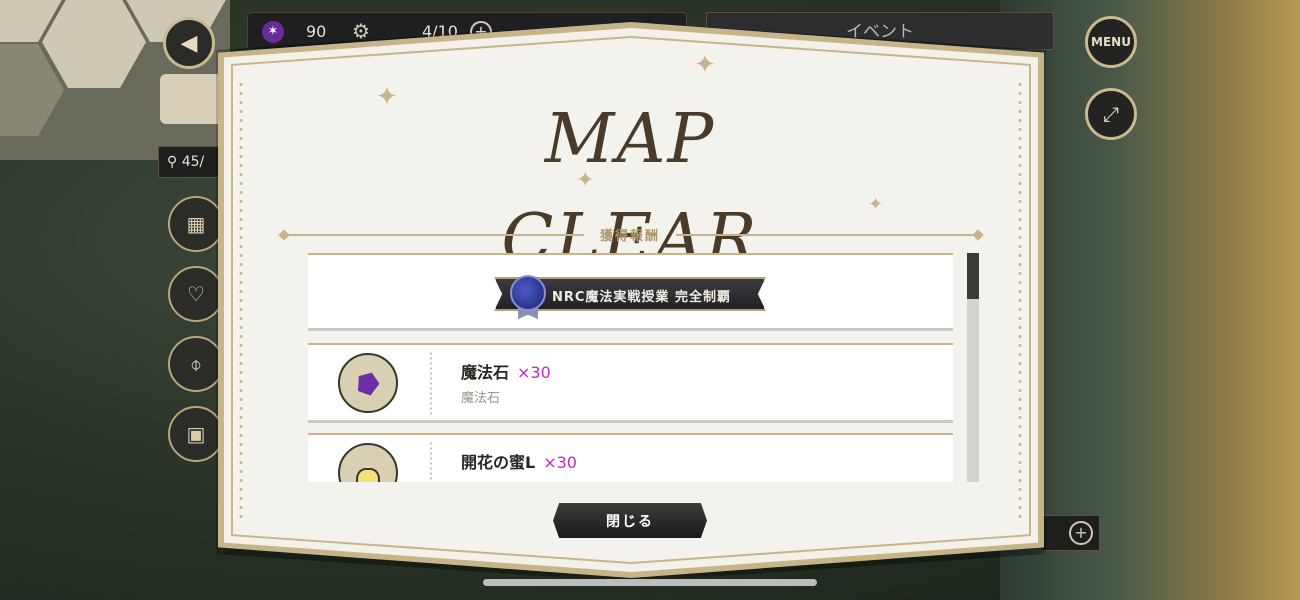 Image resolution: width=1300 pixels, height=600 pixels. What do you see at coordinates (973, 276) in the screenshot?
I see `scrollbar-thumb` at bounding box center [973, 276].